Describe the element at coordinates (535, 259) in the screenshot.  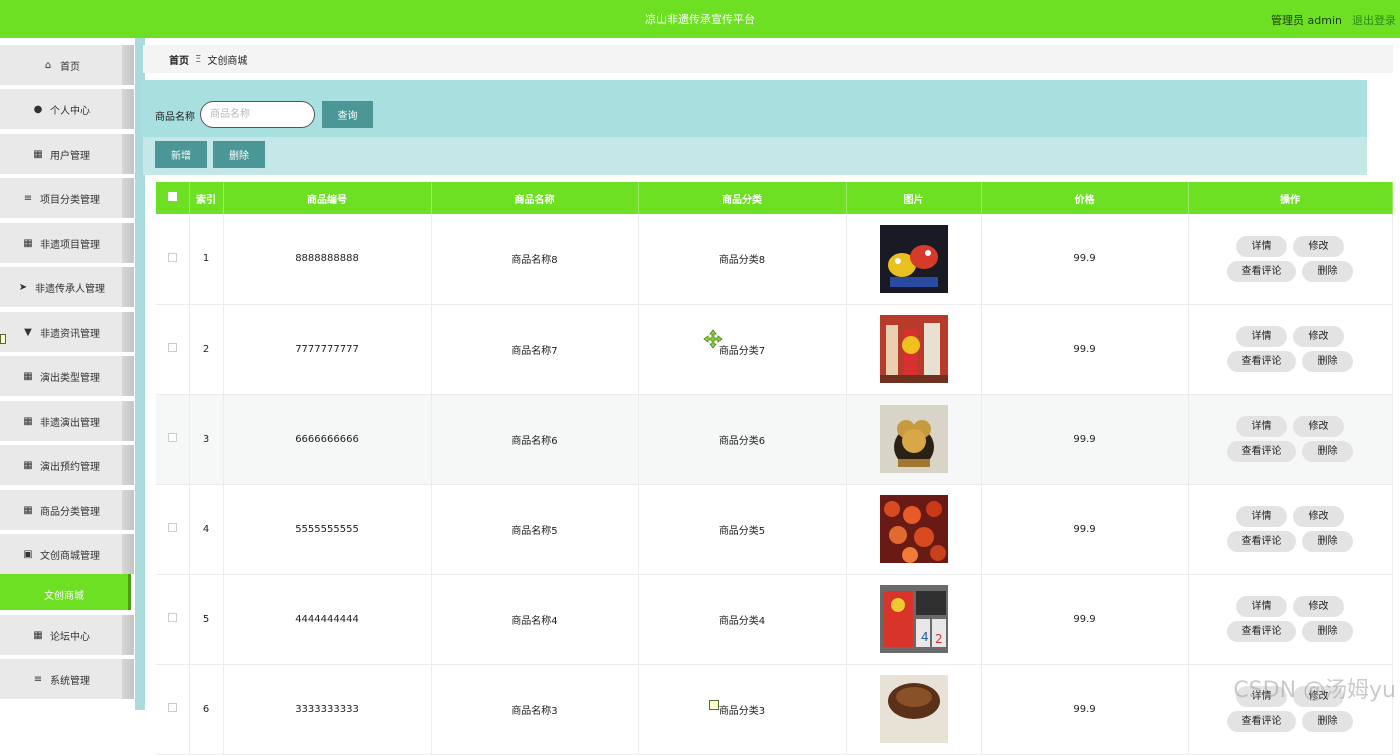
I see `cell-name: 商品名称8` at that location.